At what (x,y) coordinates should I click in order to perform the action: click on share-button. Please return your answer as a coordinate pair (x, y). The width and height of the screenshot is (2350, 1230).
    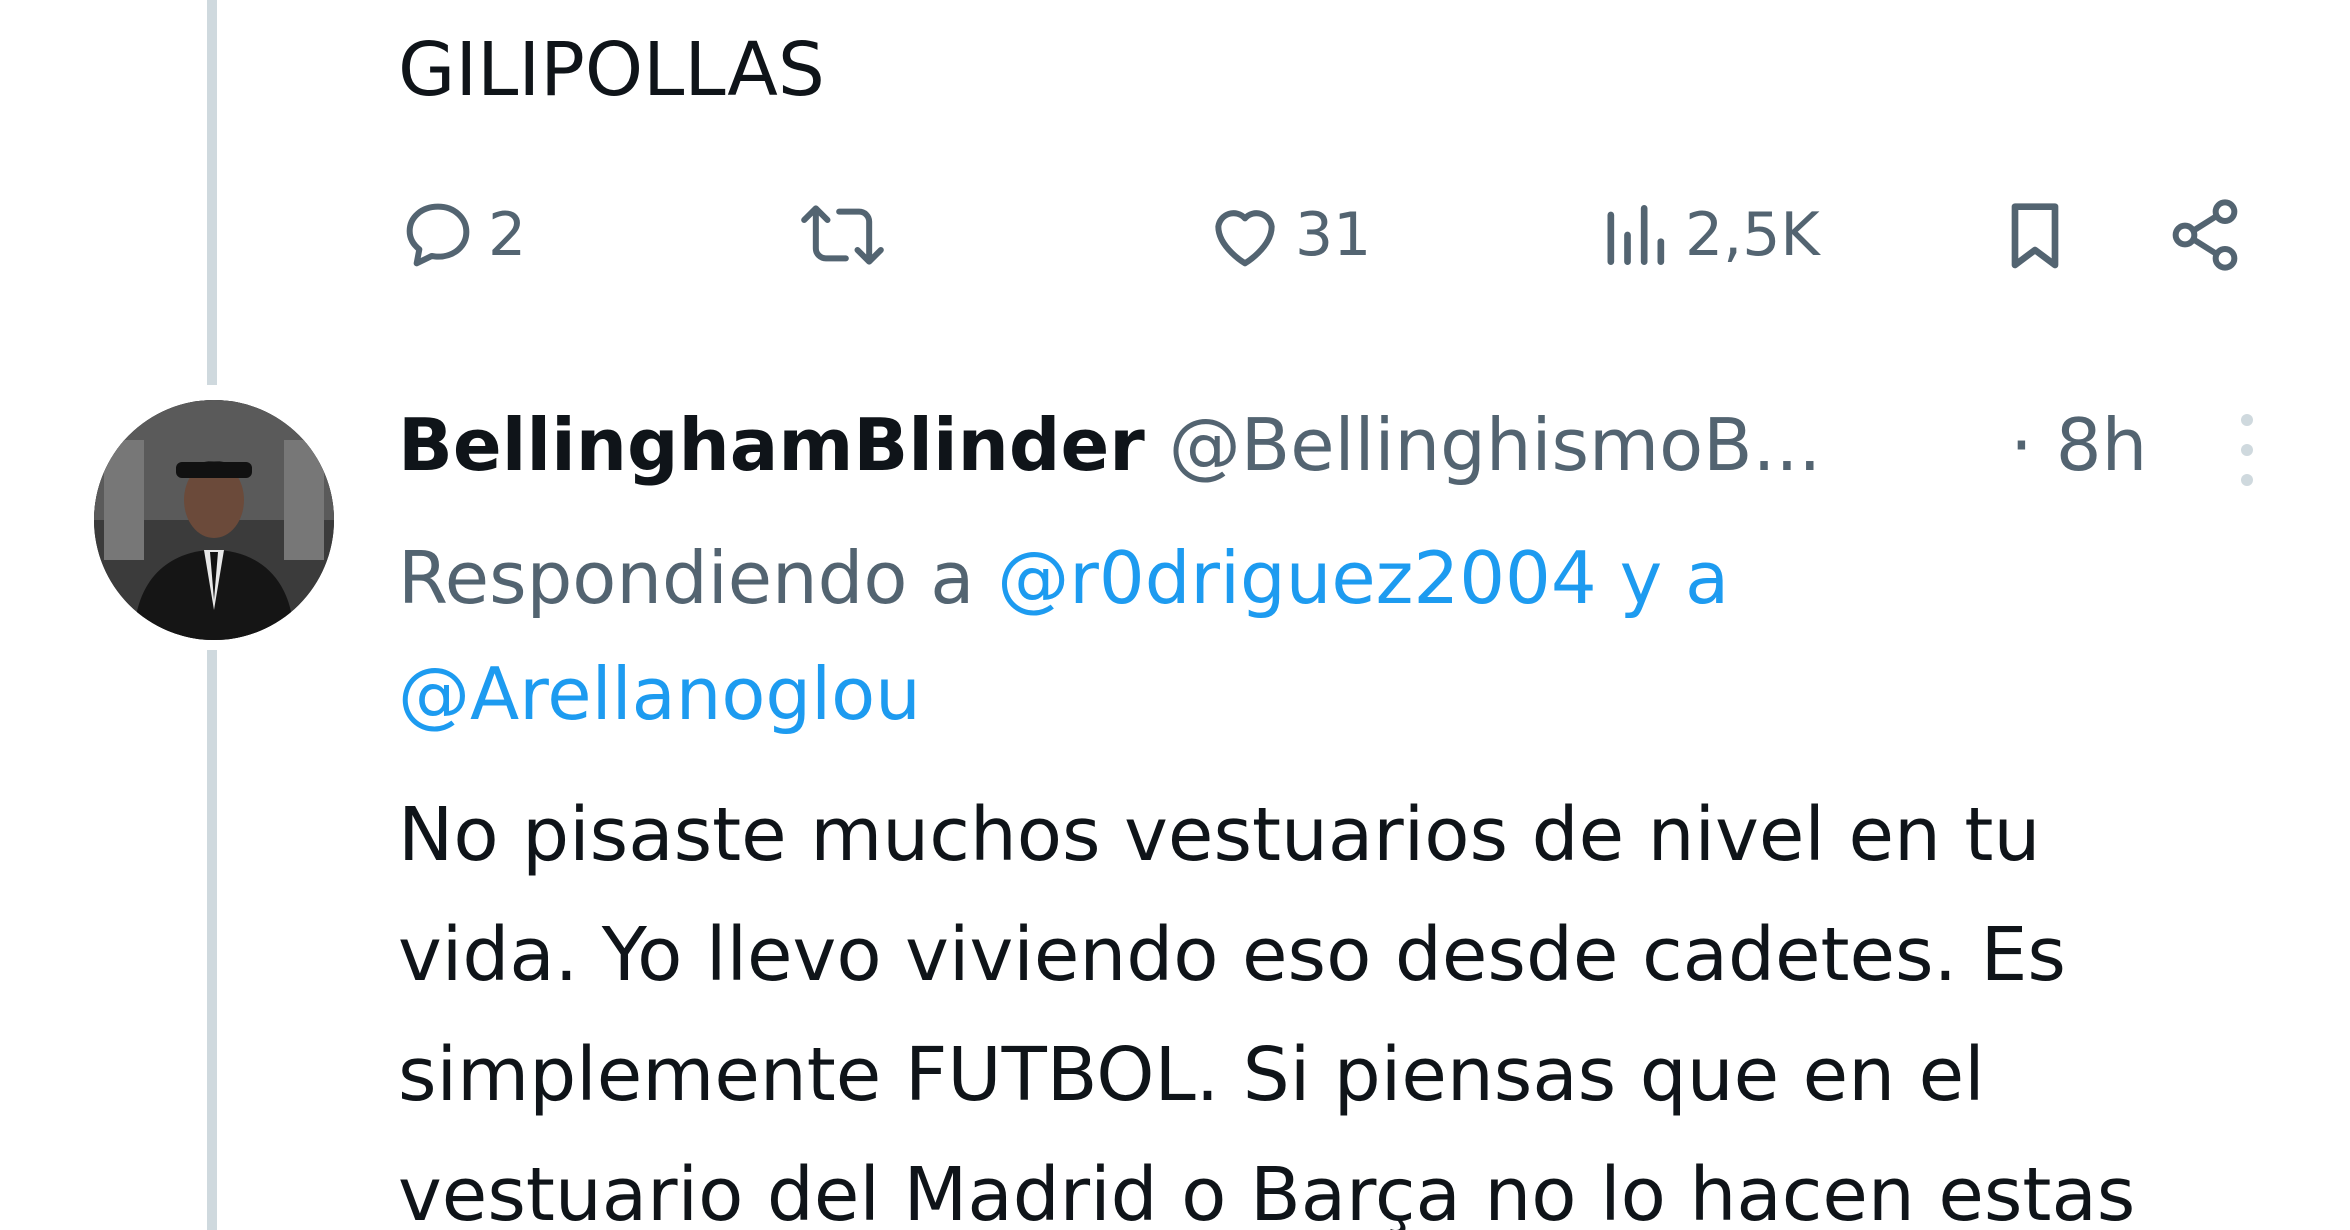
    Looking at the image, I should click on (2205, 235).